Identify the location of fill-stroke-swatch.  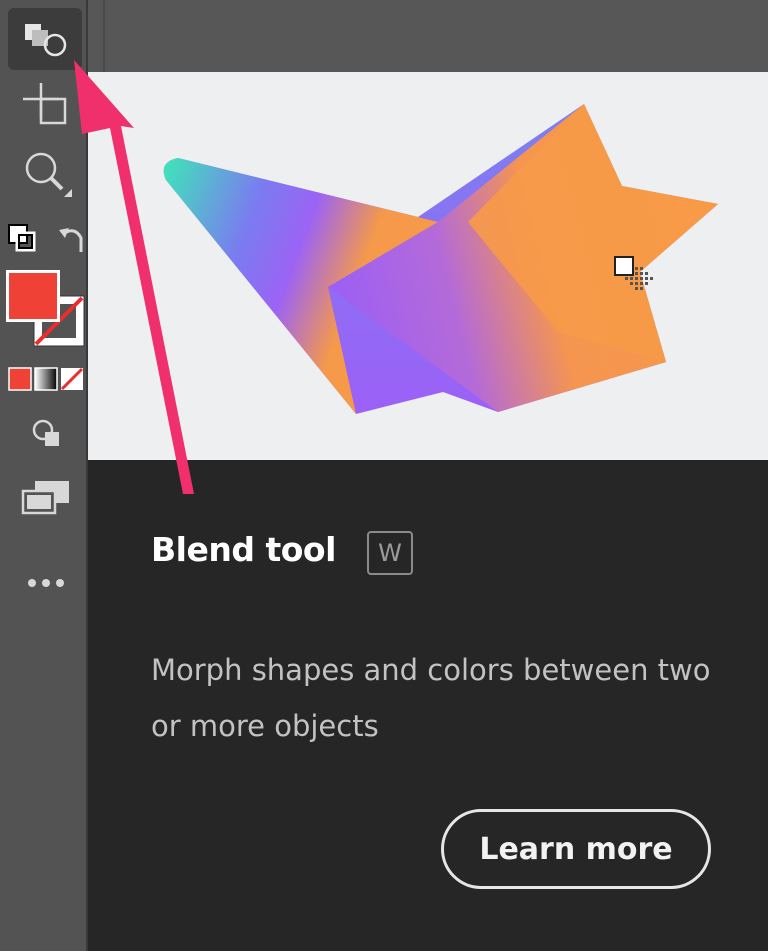
(45, 309).